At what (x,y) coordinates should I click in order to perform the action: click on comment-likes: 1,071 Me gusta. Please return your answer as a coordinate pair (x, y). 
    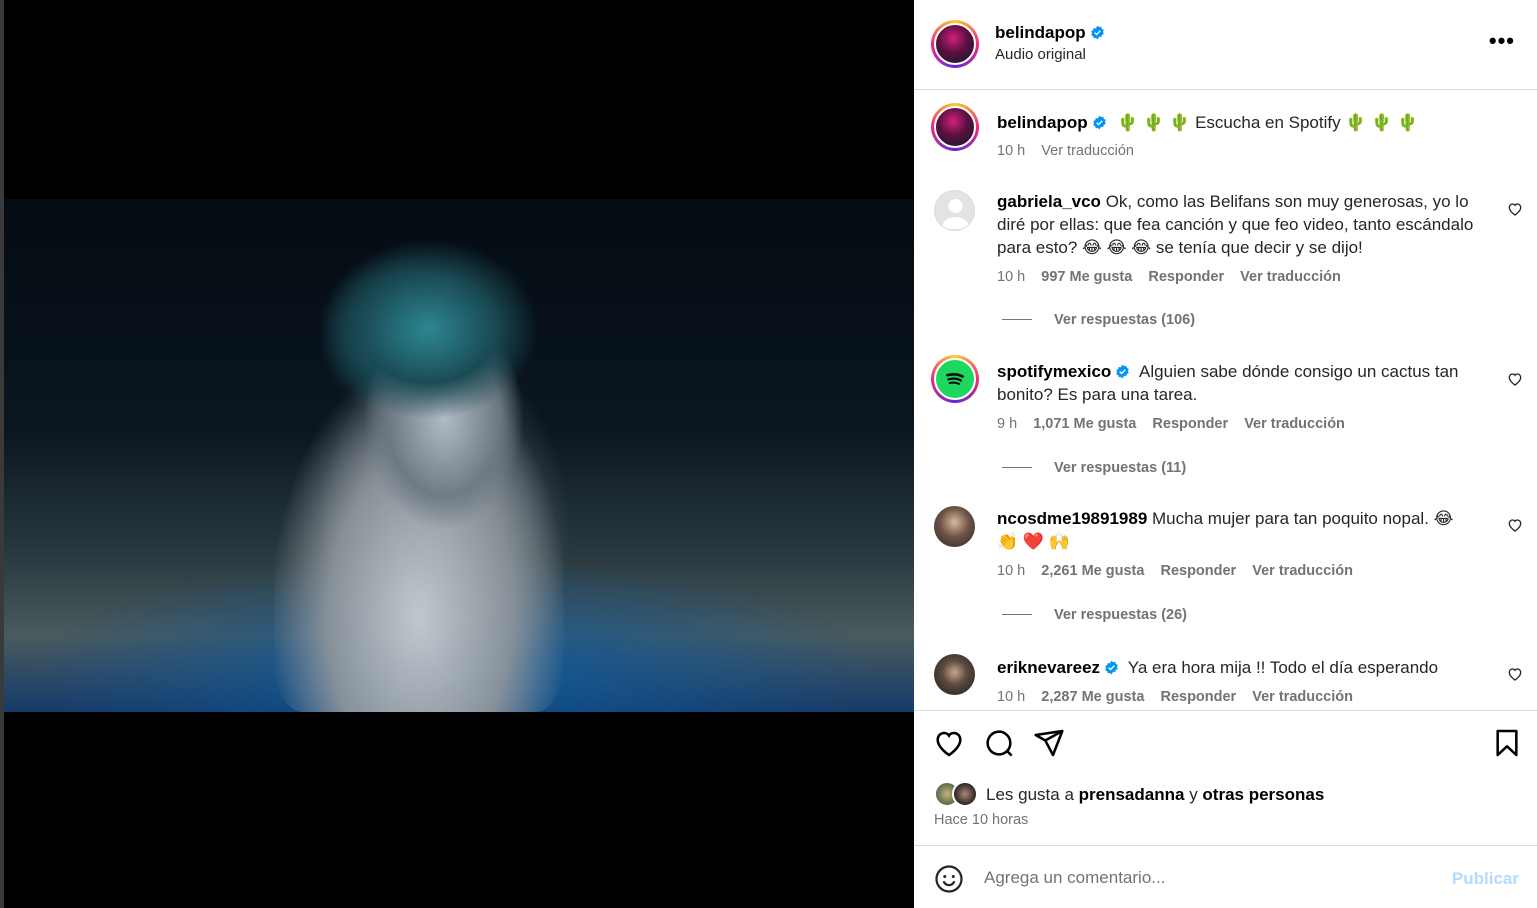
    Looking at the image, I should click on (1084, 424).